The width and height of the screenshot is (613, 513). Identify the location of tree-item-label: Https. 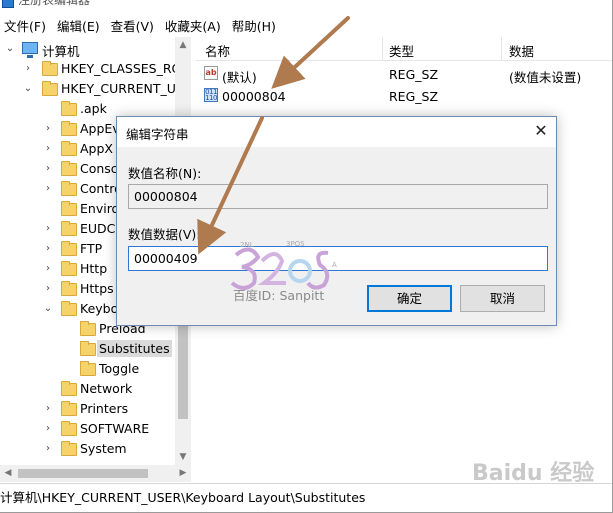
(97, 288).